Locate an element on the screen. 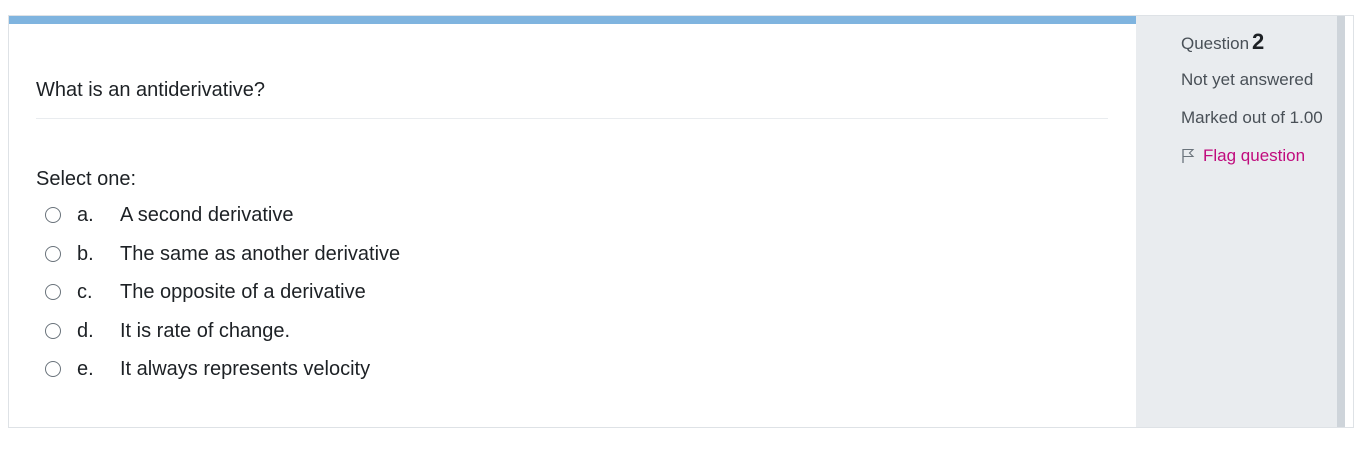 This screenshot has width=1371, height=454. option-text: It is rate of change. is located at coordinates (205, 331).